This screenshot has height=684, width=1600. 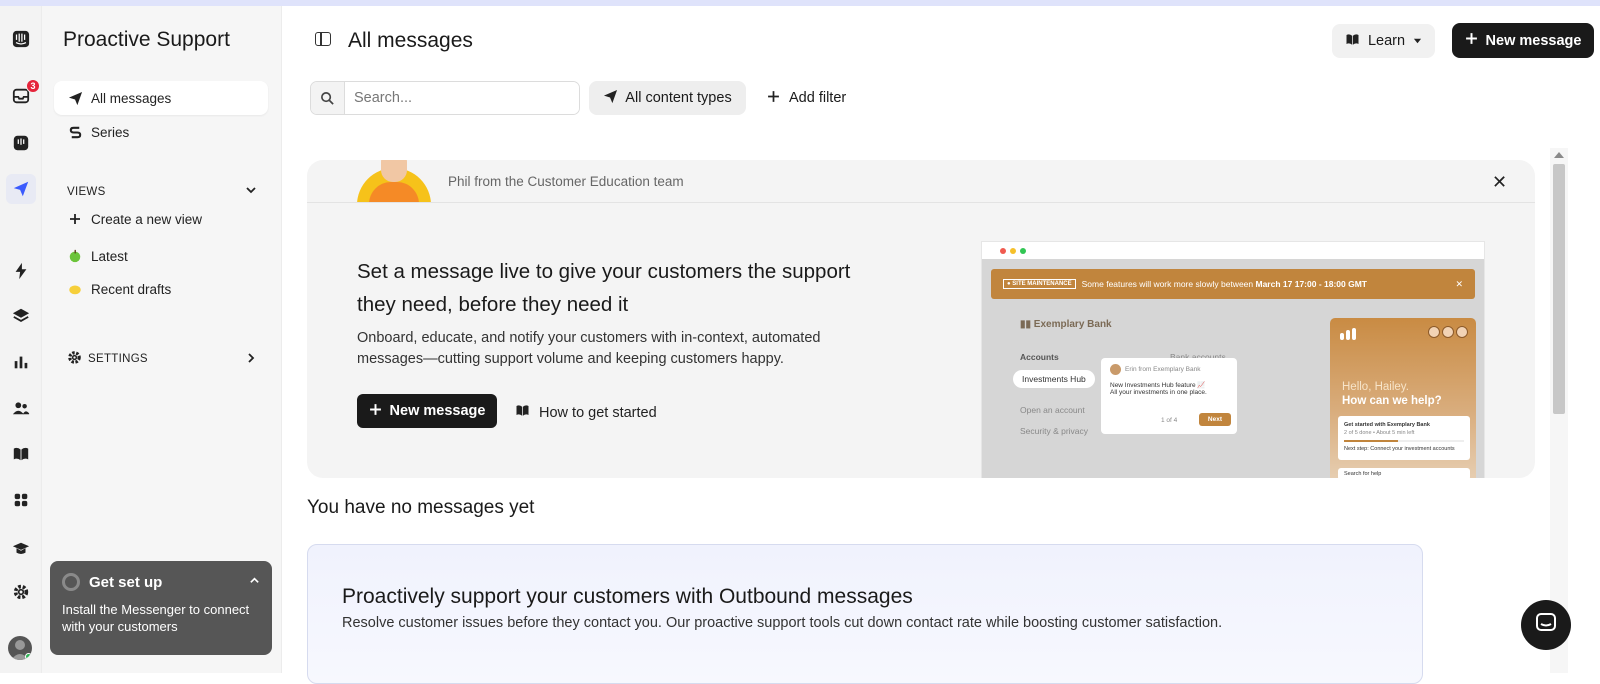 What do you see at coordinates (131, 98) in the screenshot?
I see `sidebar-item-label: All messages` at bounding box center [131, 98].